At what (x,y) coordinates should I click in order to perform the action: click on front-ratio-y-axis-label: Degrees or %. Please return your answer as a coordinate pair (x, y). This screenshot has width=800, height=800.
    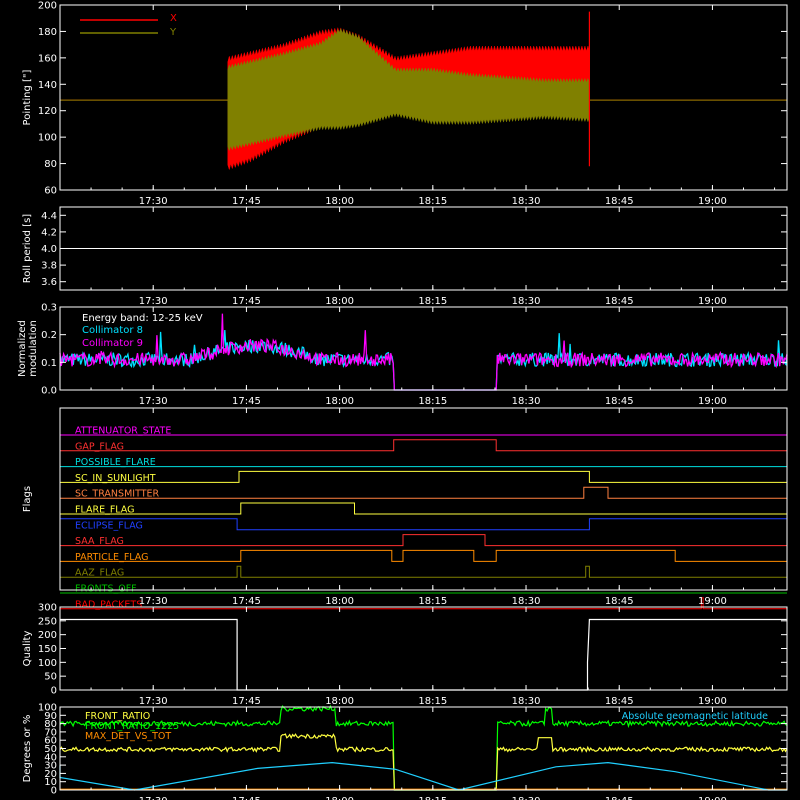
    Looking at the image, I should click on (27, 749).